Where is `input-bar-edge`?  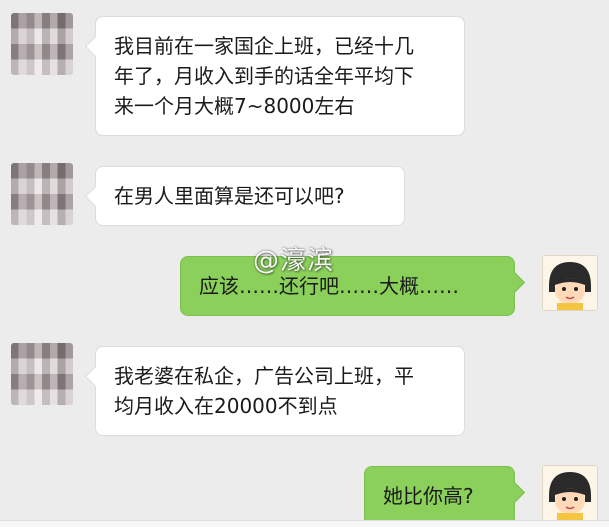
input-bar-edge is located at coordinates (304, 523).